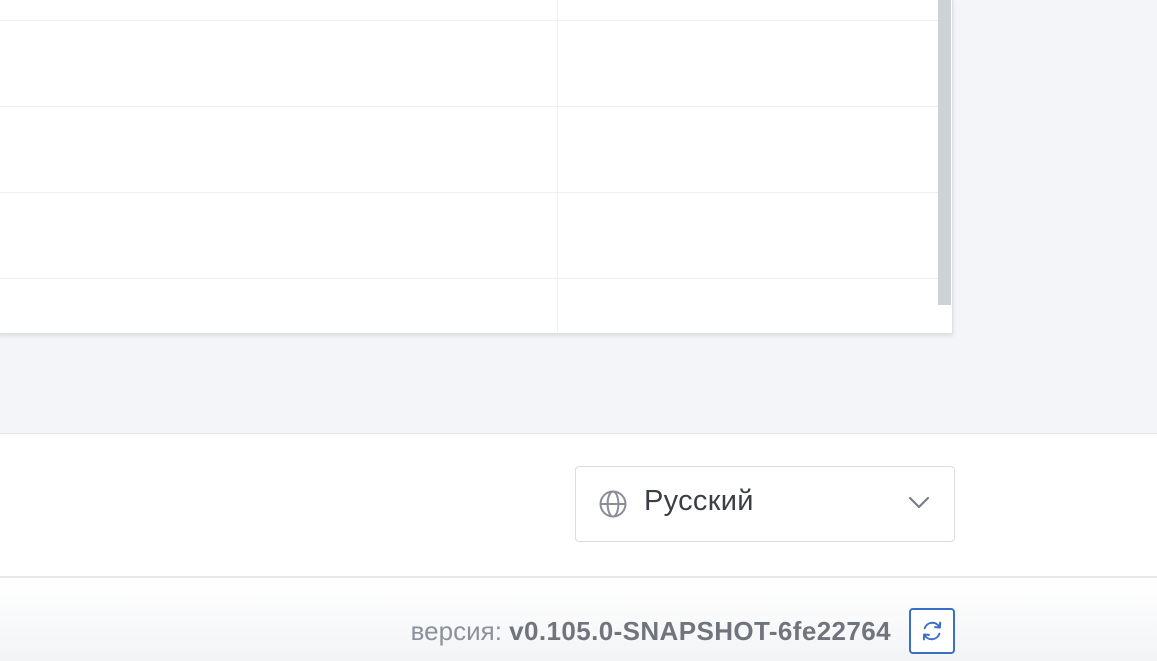 This screenshot has height=661, width=1157. I want to click on language-select: Русский, so click(765, 504).